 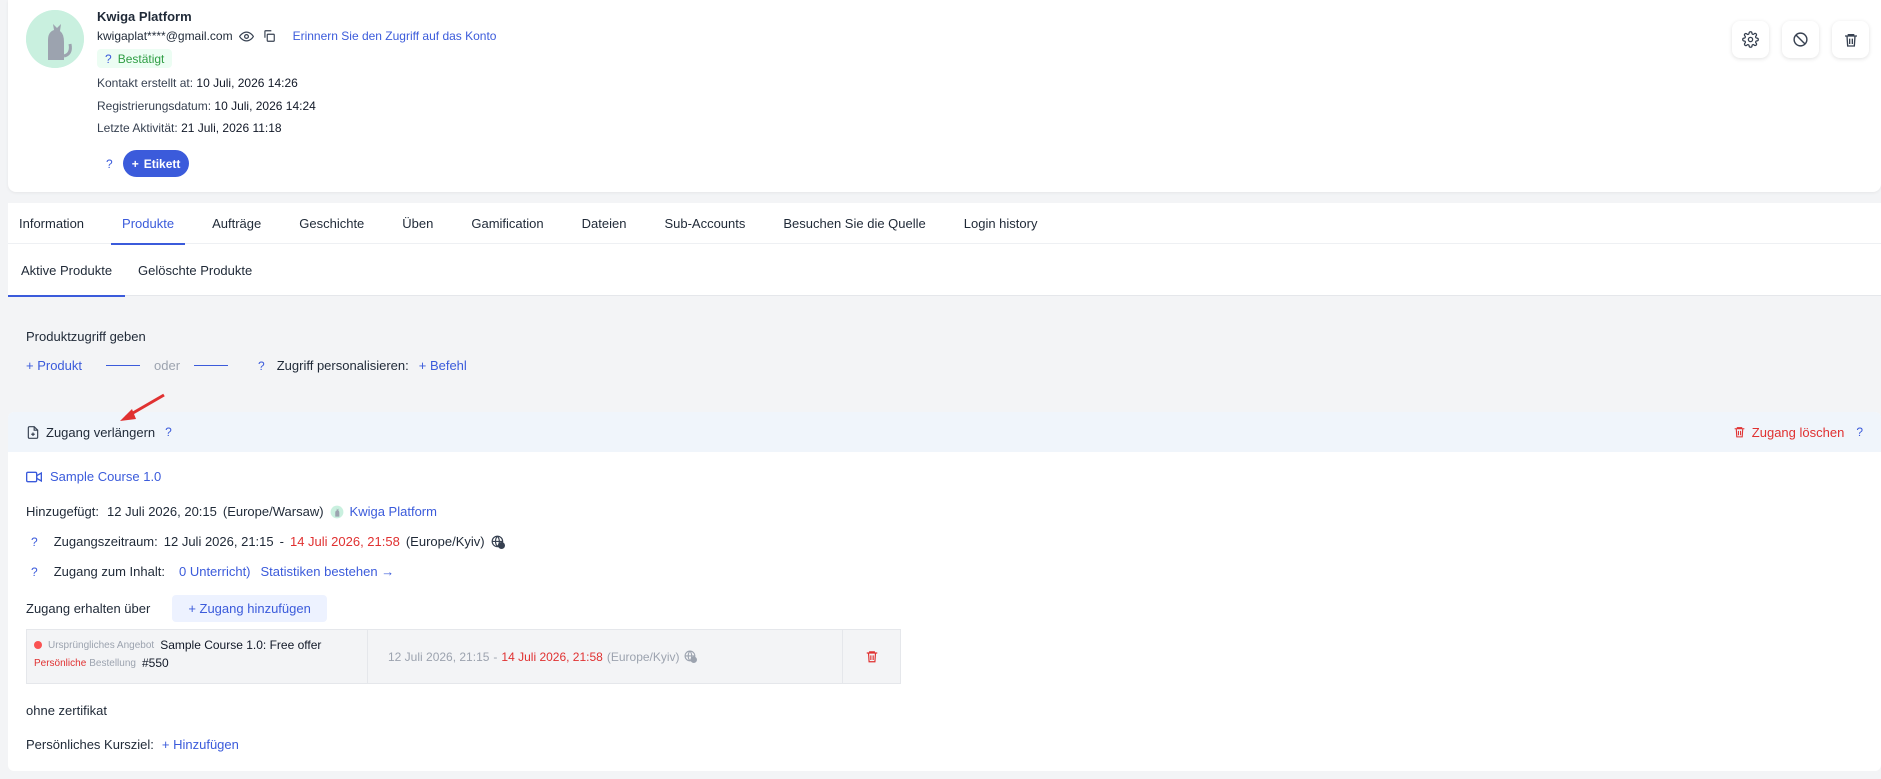 I want to click on tab-gamification: Gamification, so click(x=507, y=223).